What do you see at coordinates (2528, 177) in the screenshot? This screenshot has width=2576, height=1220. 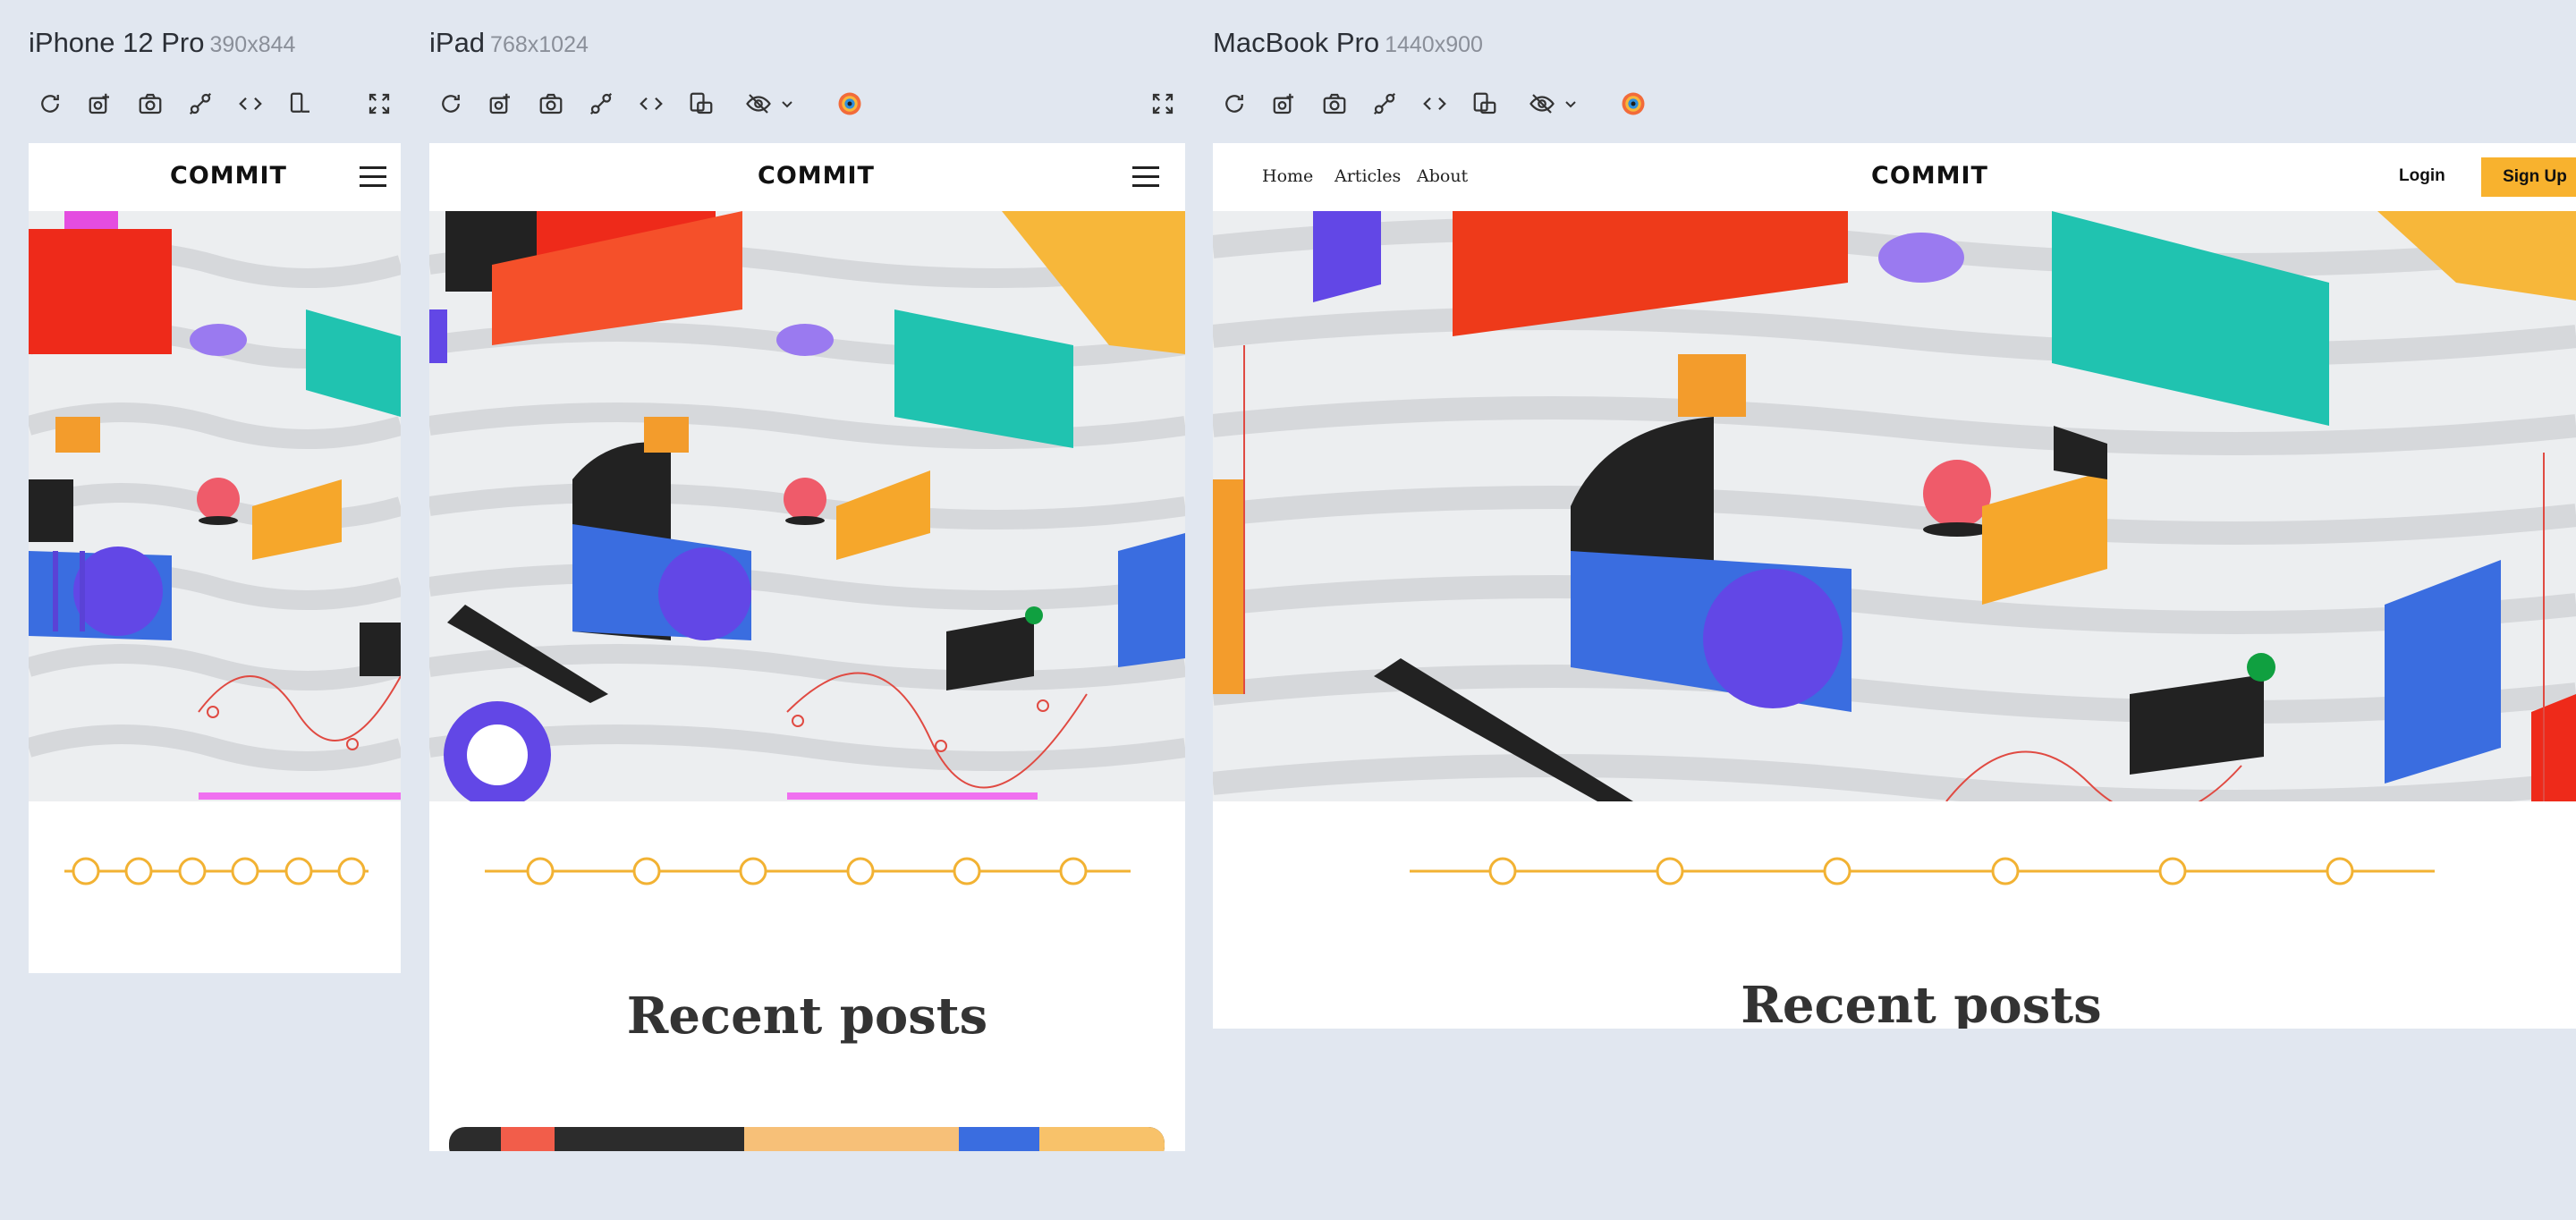 I see `signup-button: Sign Up` at bounding box center [2528, 177].